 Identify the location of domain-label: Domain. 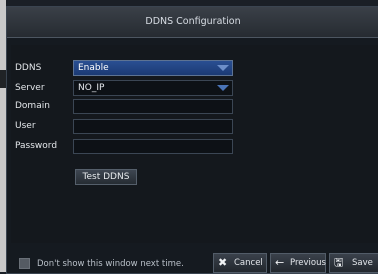
(32, 106).